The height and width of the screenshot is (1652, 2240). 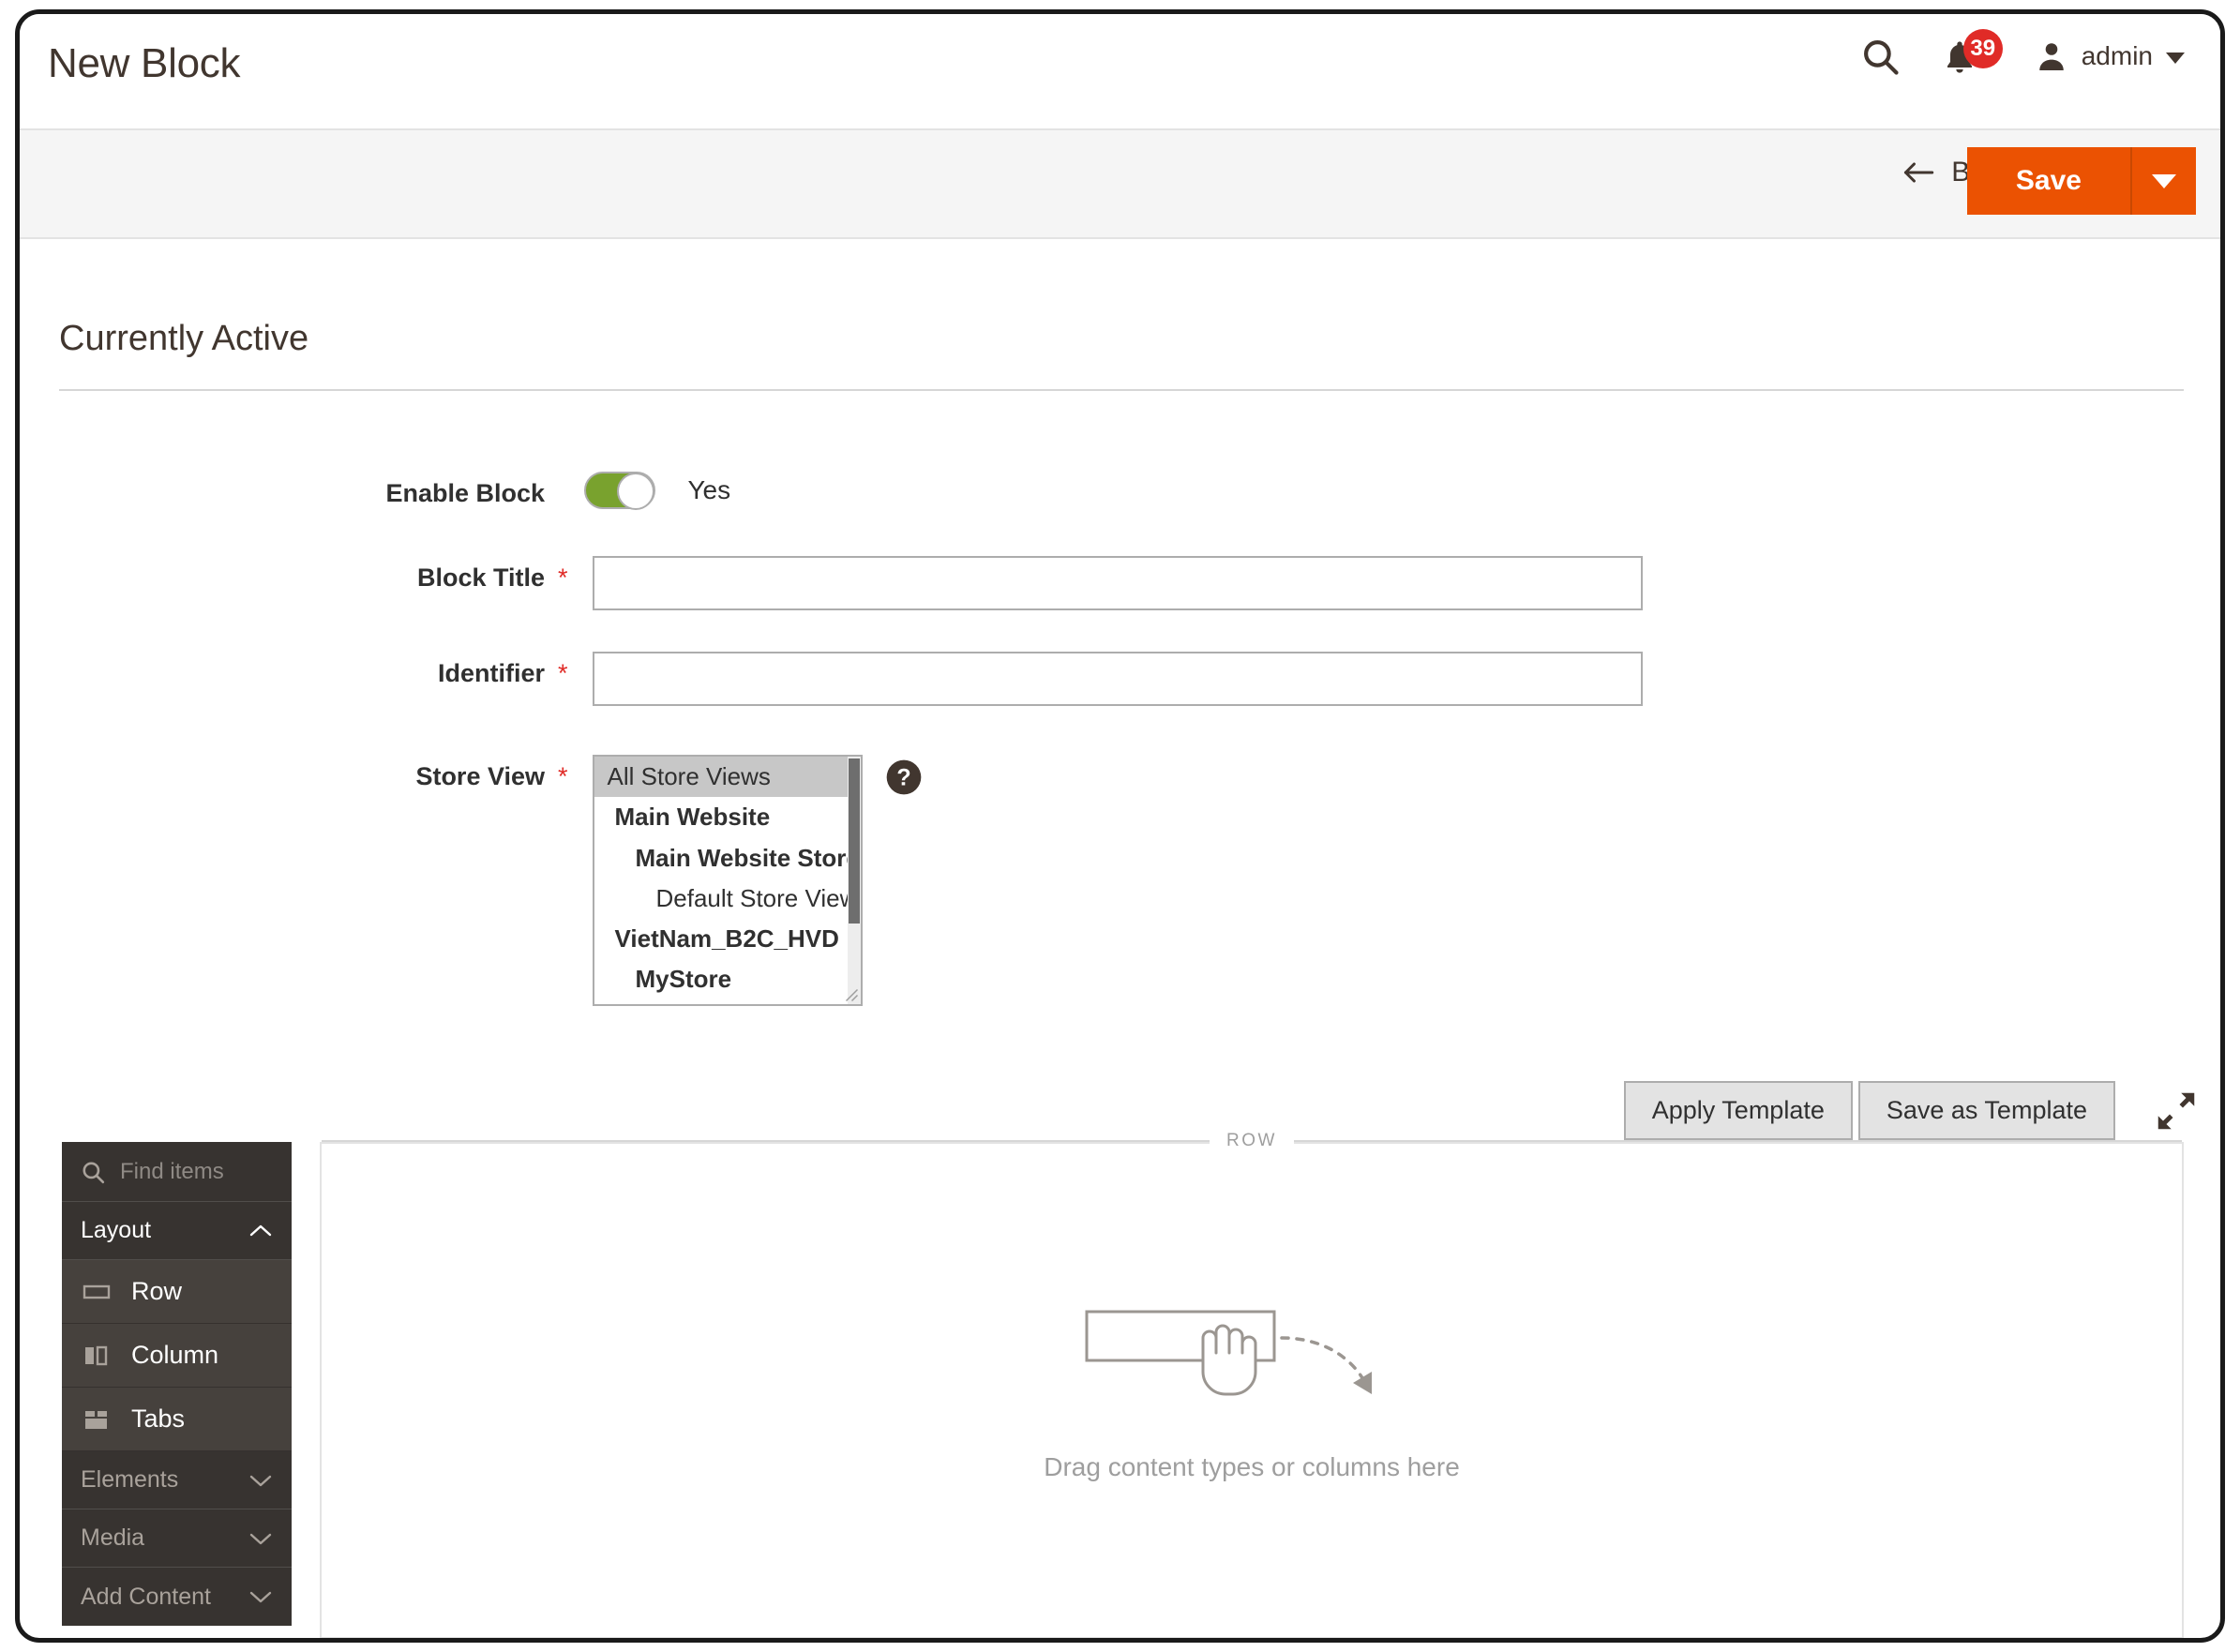 What do you see at coordinates (480, 577) in the screenshot?
I see `block-title-label: Block Title` at bounding box center [480, 577].